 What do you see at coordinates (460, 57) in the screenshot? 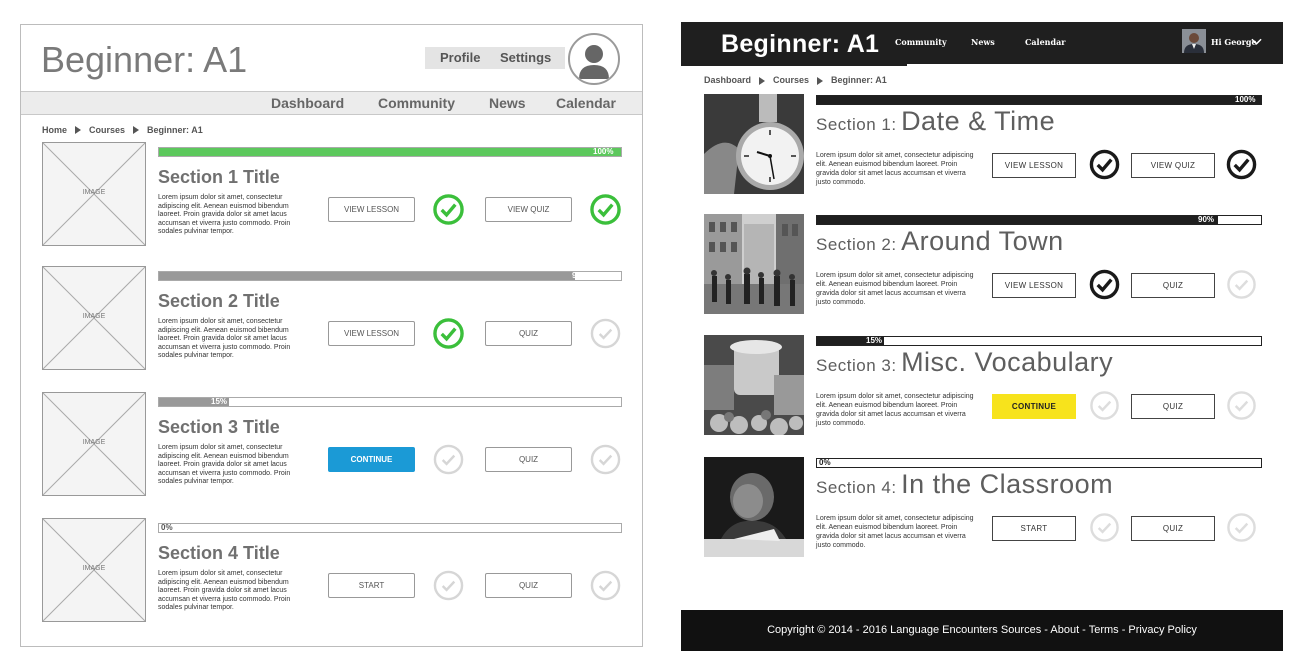
I see `profile-link: Profile` at bounding box center [460, 57].